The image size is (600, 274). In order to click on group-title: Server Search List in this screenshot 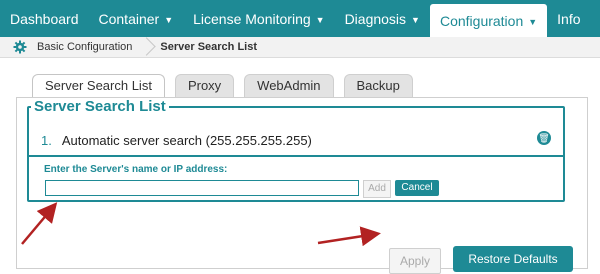, I will do `click(100, 106)`.